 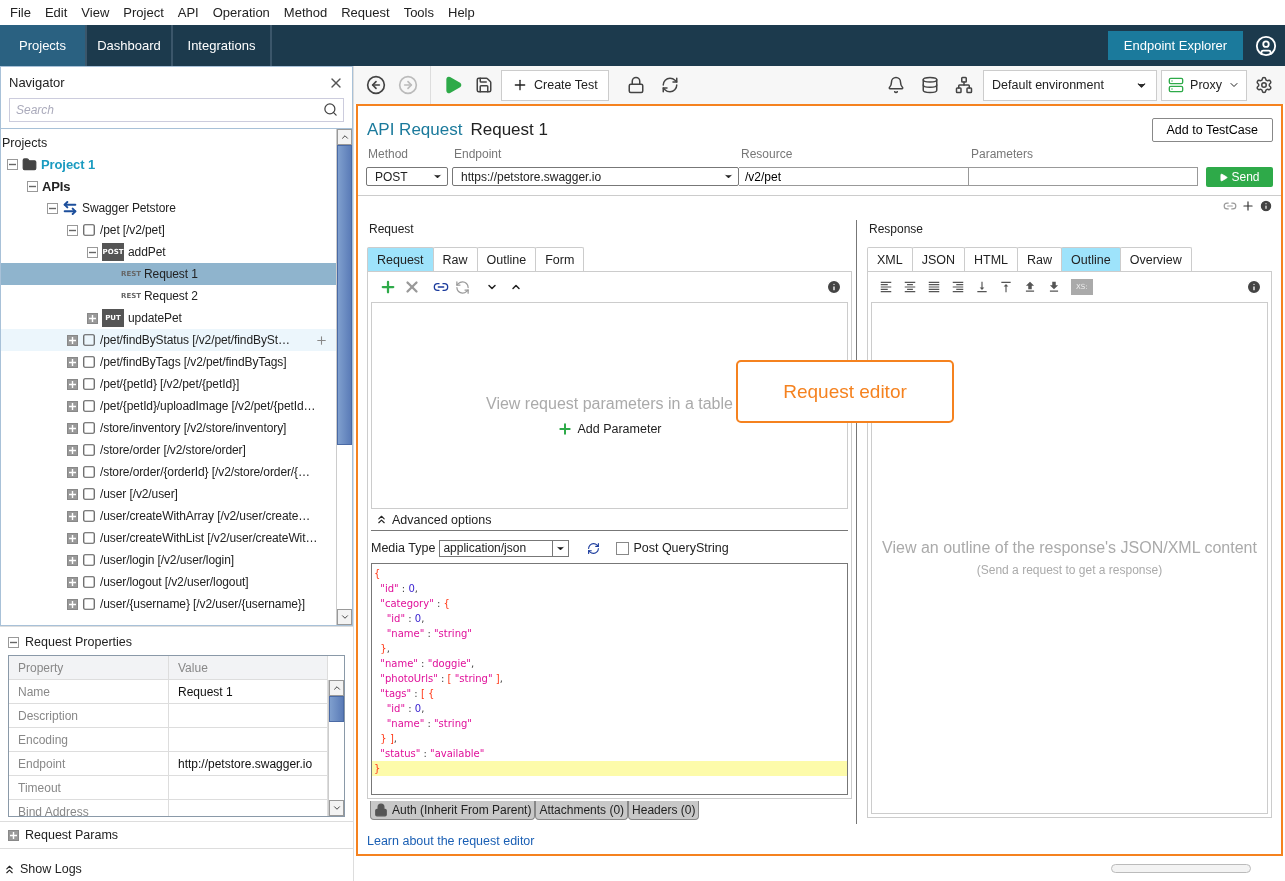 What do you see at coordinates (388, 287) in the screenshot?
I see `add-icon` at bounding box center [388, 287].